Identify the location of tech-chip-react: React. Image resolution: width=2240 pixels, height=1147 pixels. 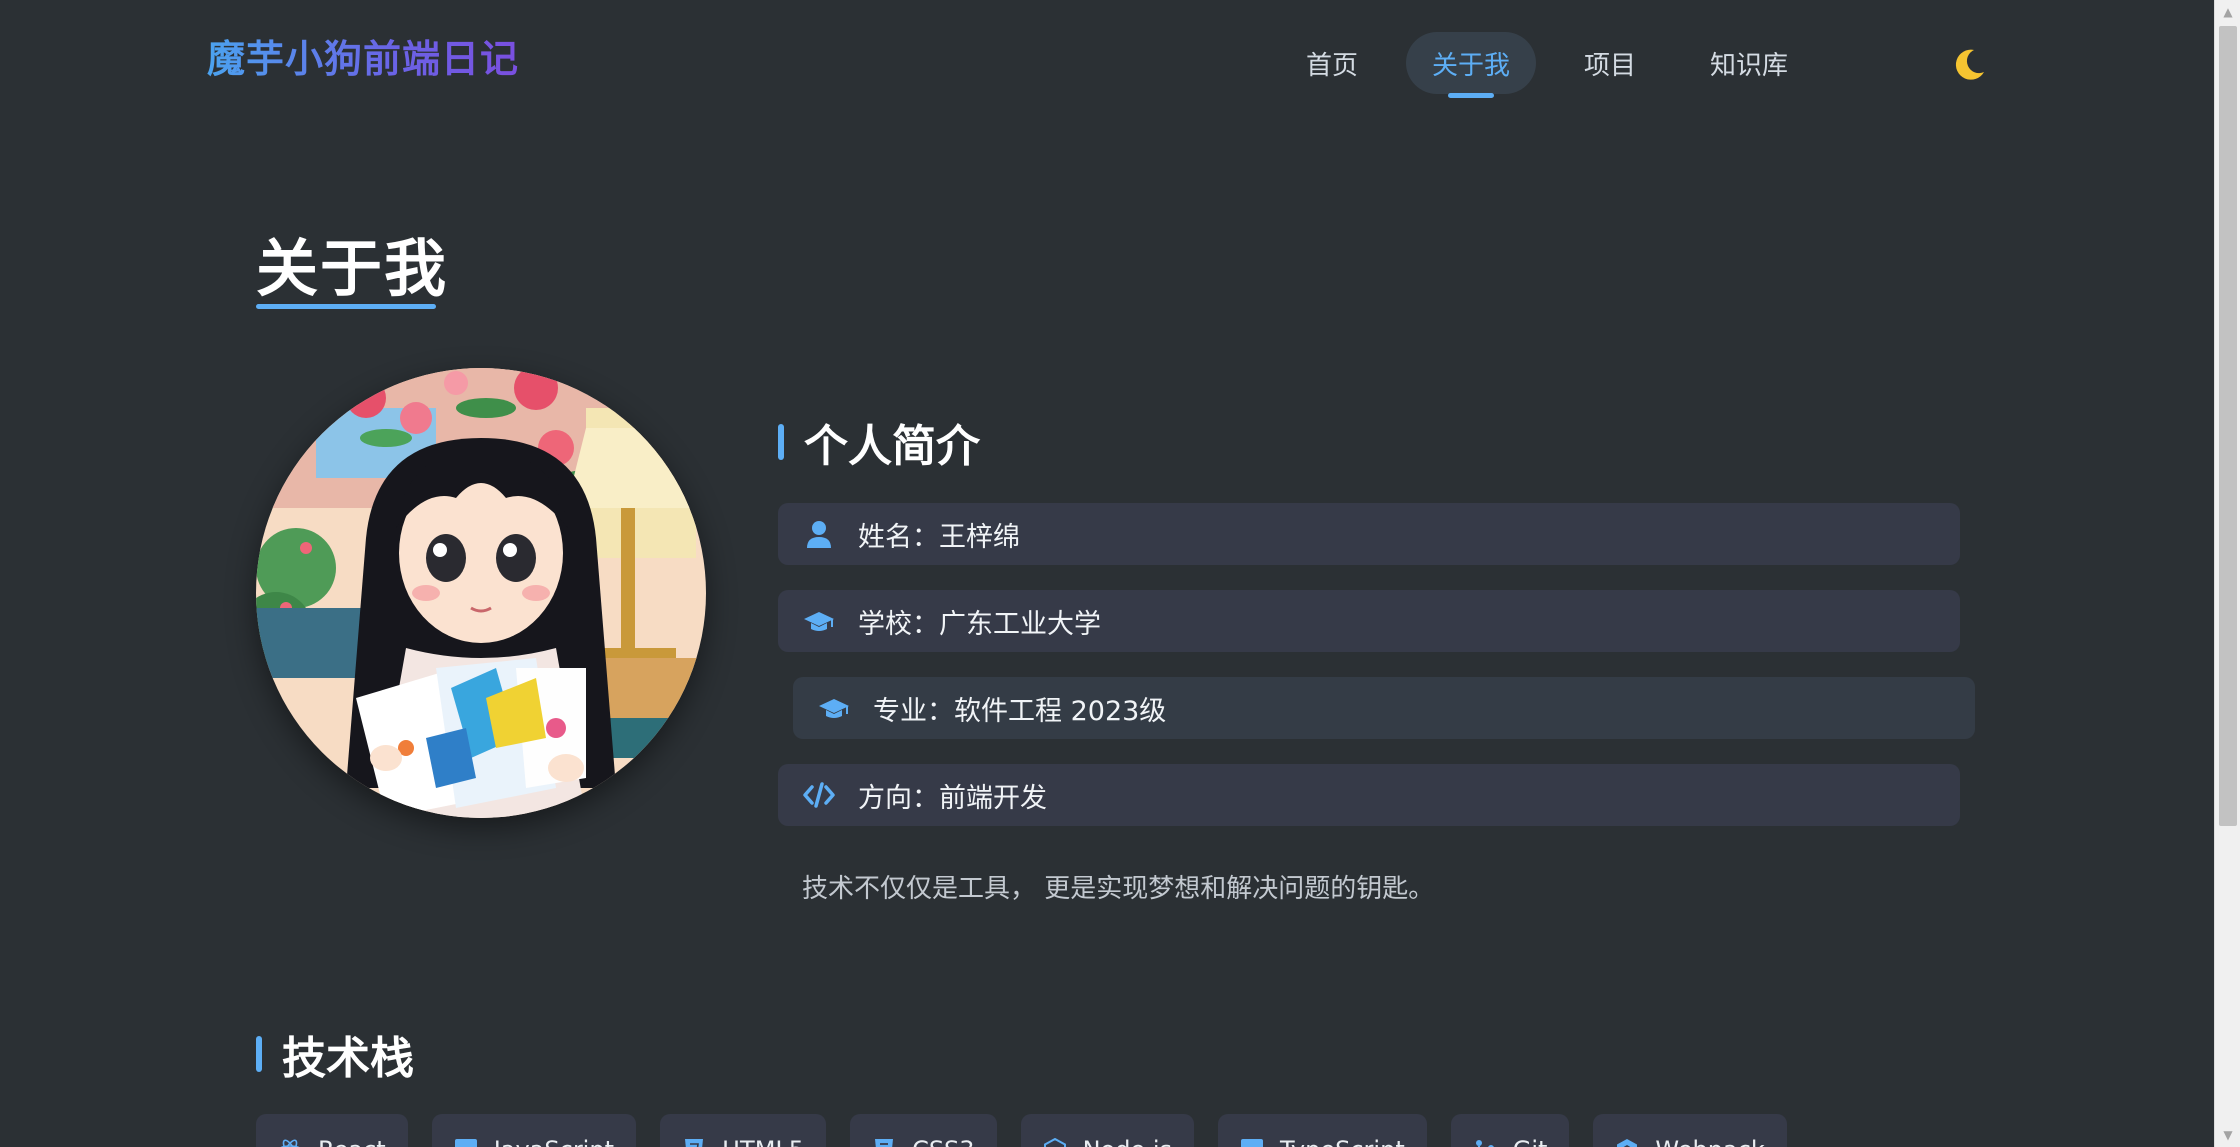
(332, 1130).